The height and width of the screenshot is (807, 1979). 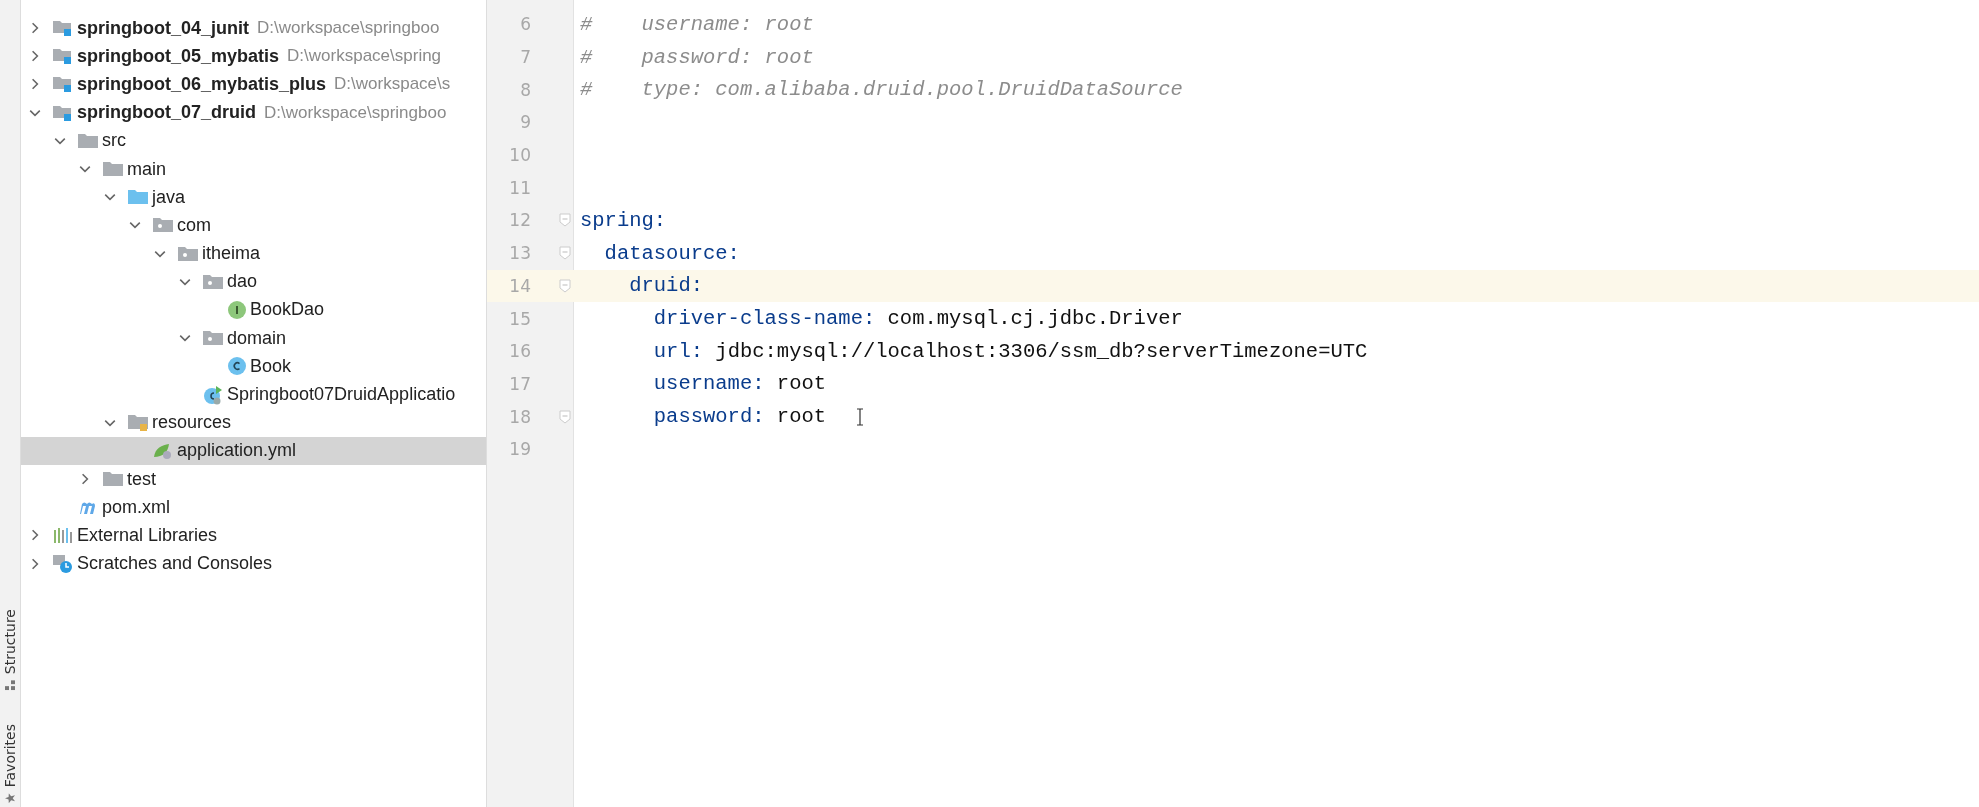 I want to click on tree-item: main, so click(x=253, y=169).